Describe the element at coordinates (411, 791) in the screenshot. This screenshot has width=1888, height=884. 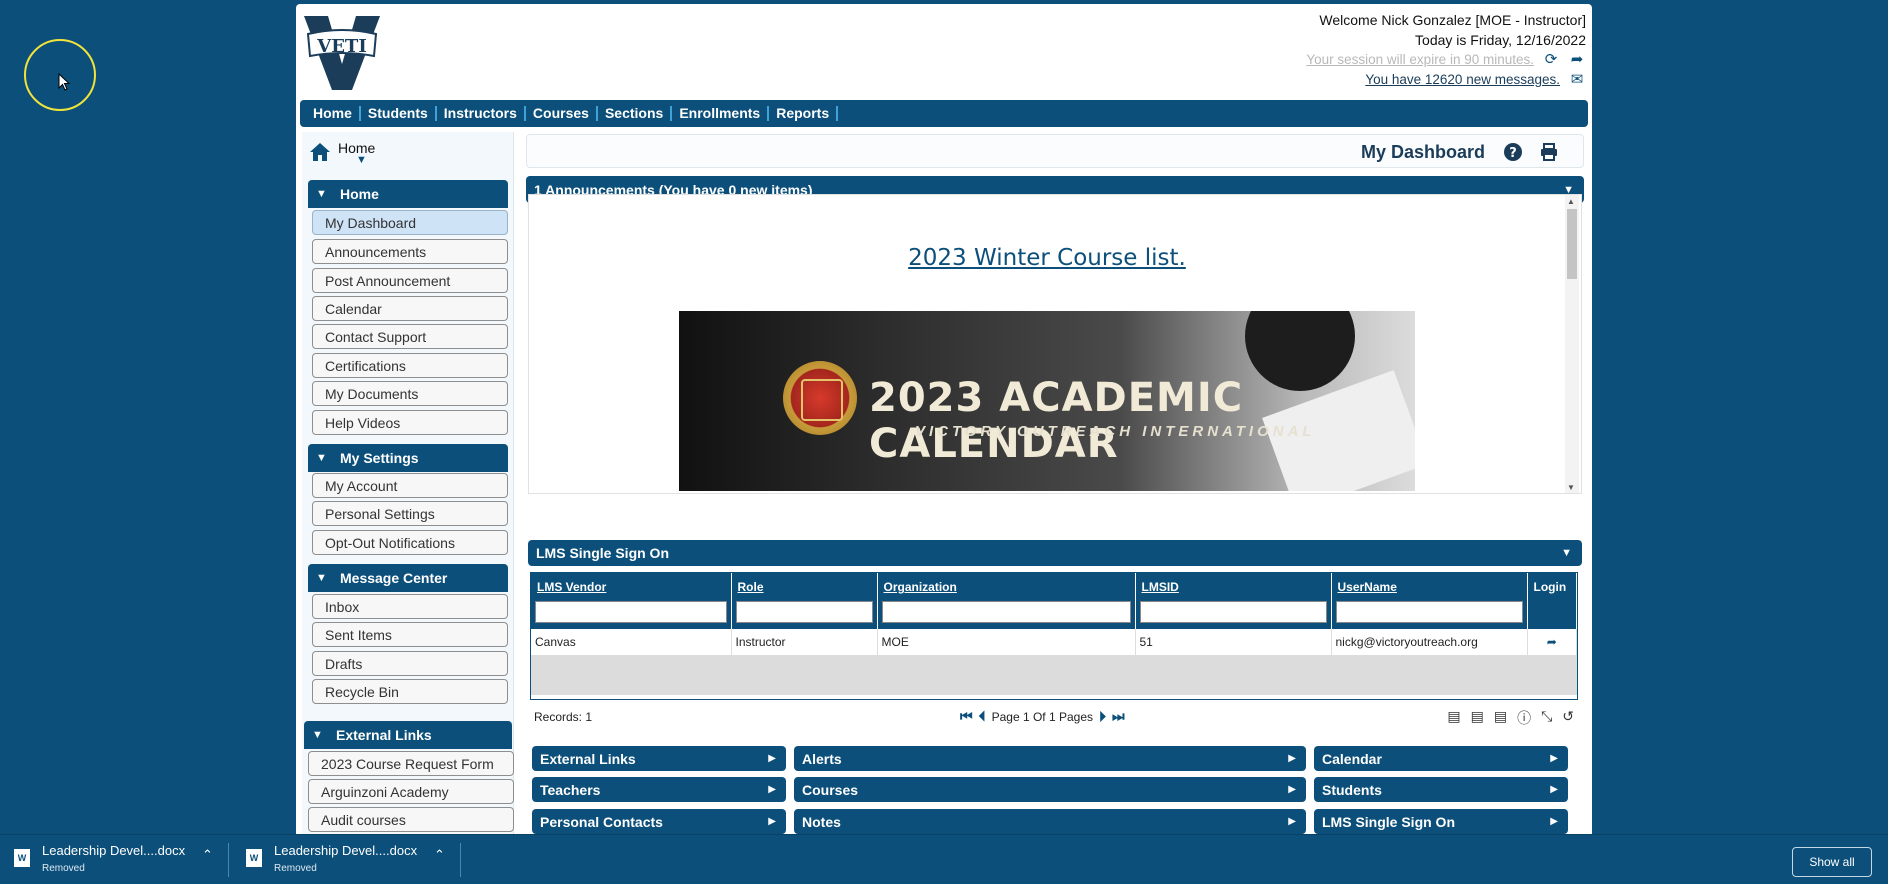
I see `sidebar-item-arguinzoni-academy: Arguinzoni Academy` at that location.